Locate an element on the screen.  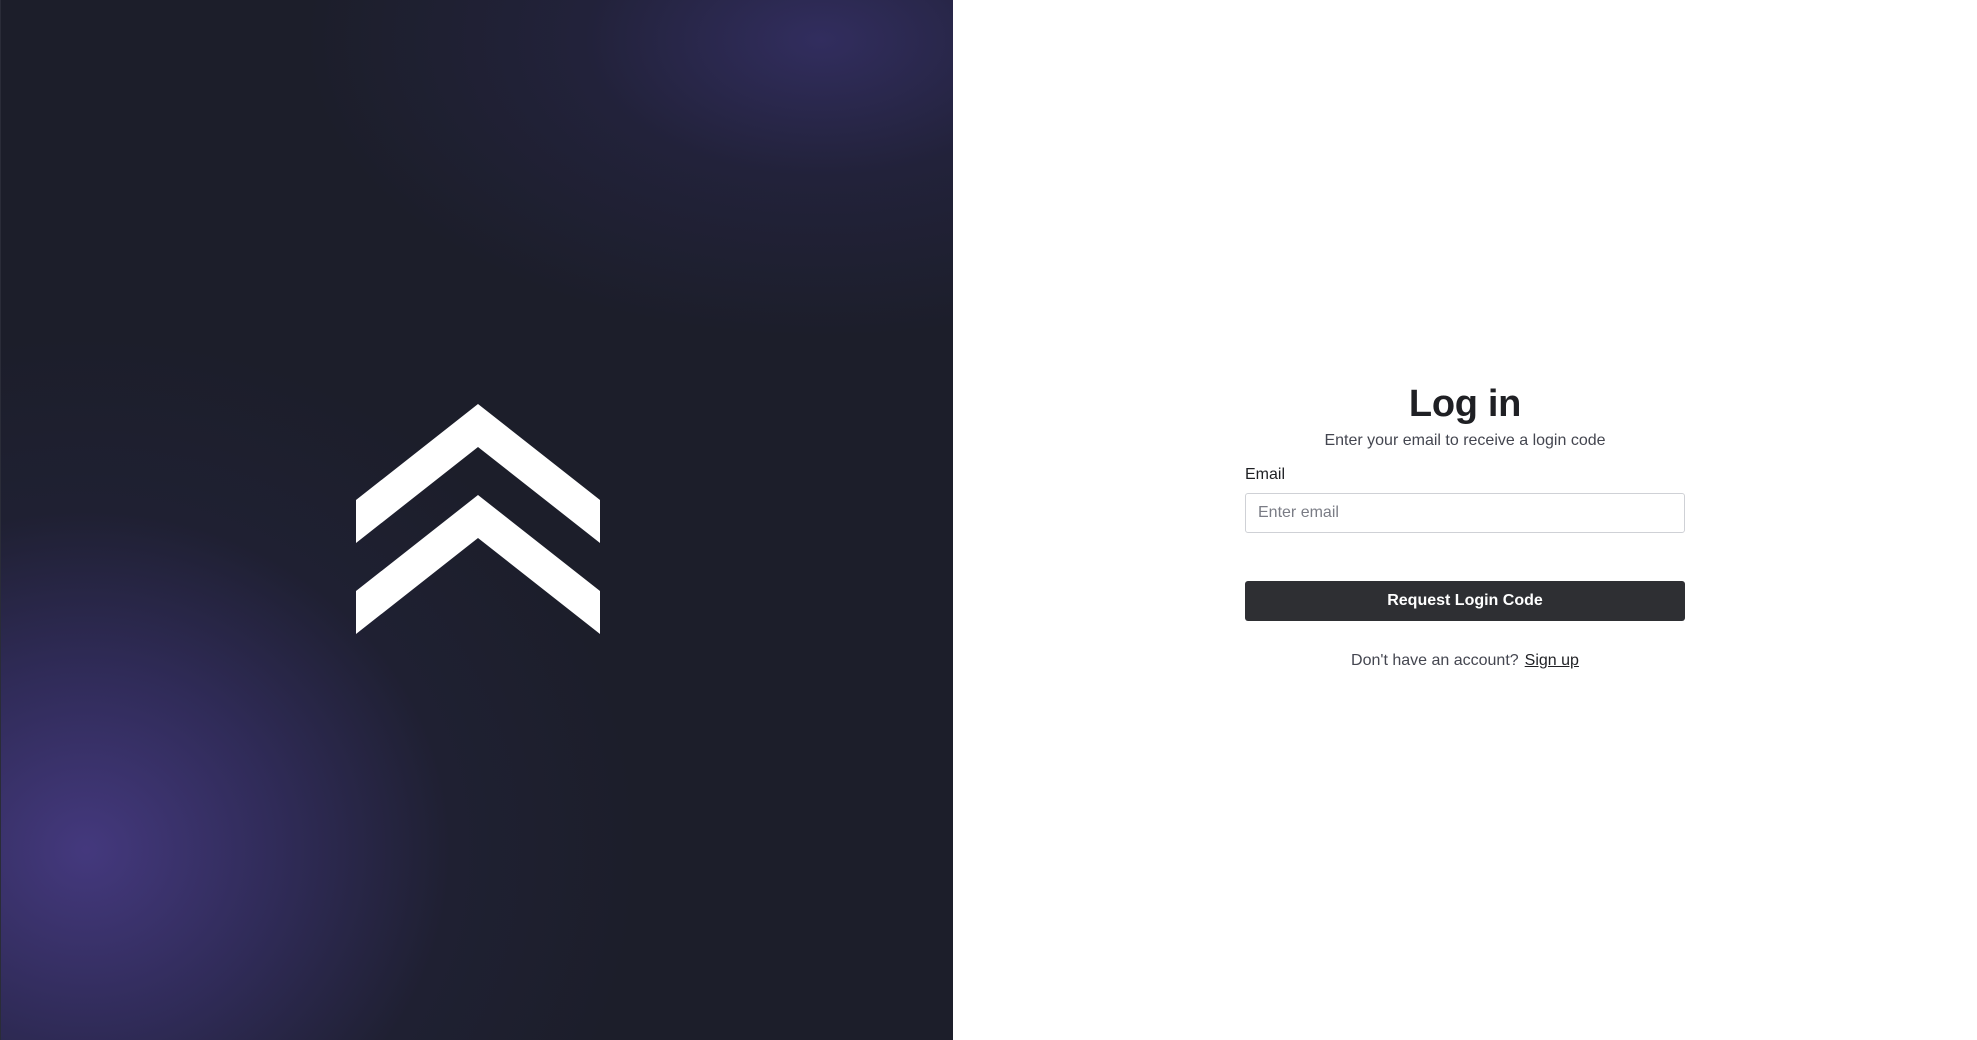
email-label: Email is located at coordinates (1265, 474).